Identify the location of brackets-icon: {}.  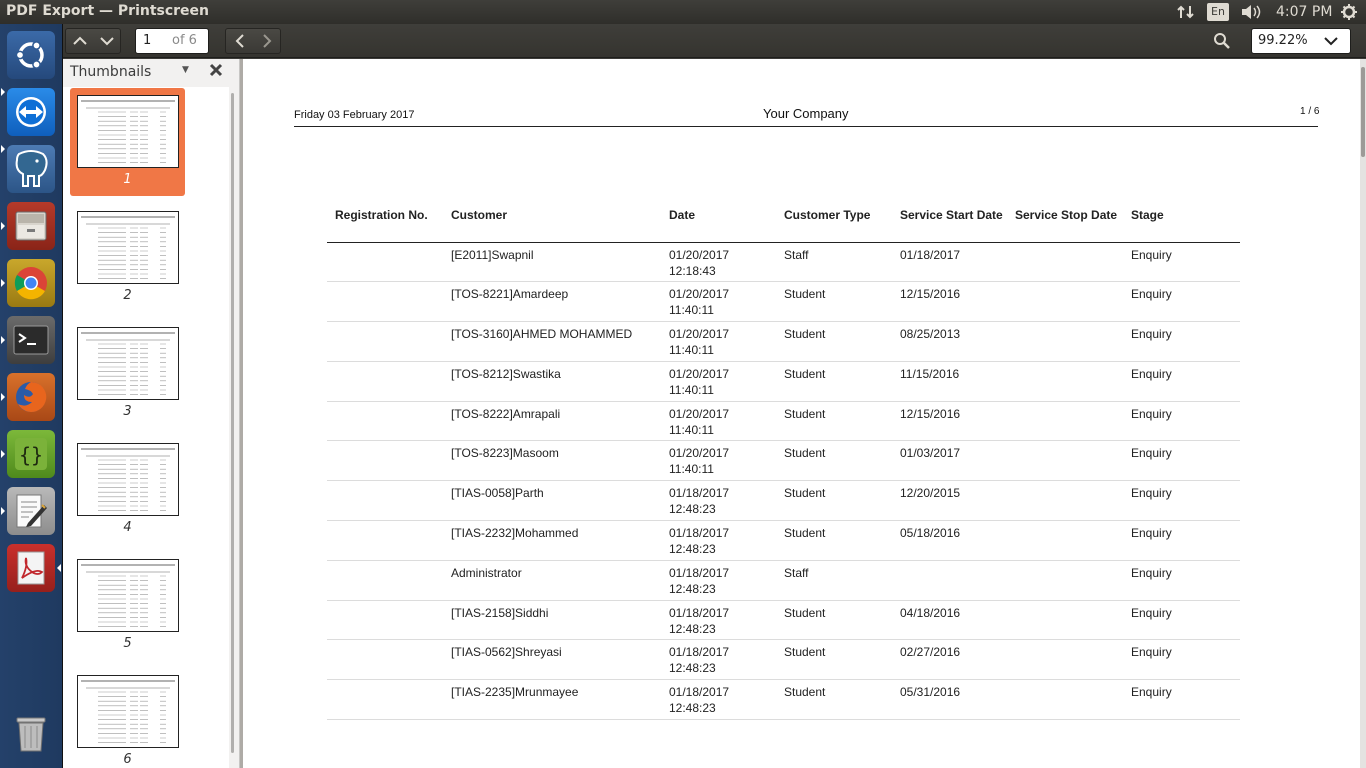
(31, 454).